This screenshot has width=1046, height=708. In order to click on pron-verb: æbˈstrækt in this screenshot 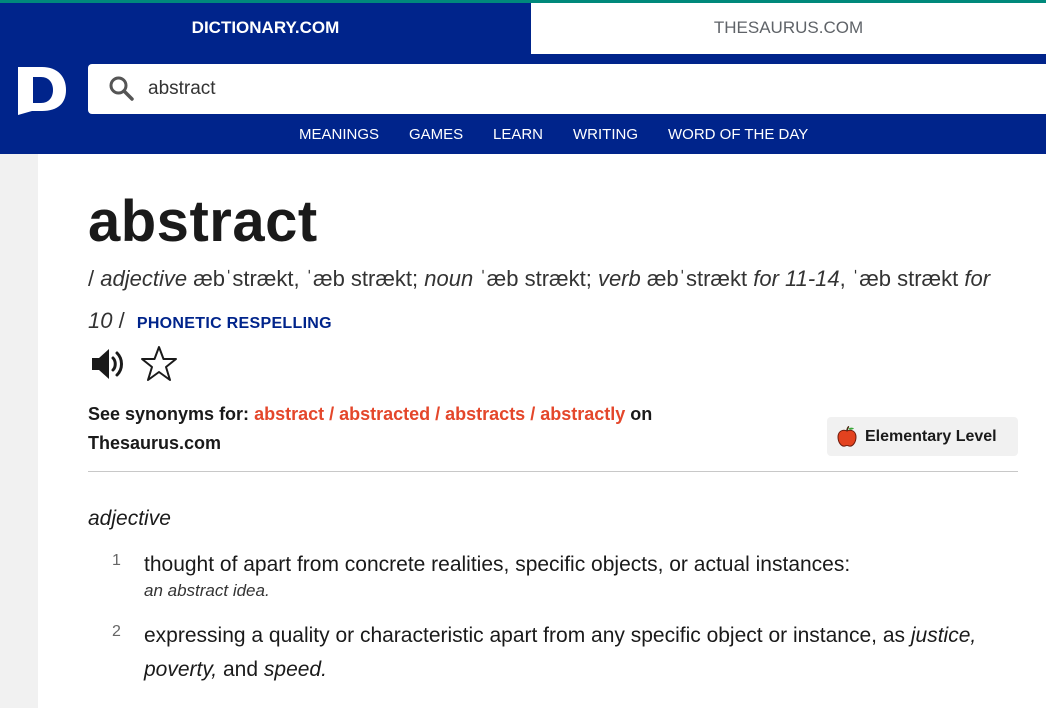, I will do `click(697, 278)`.